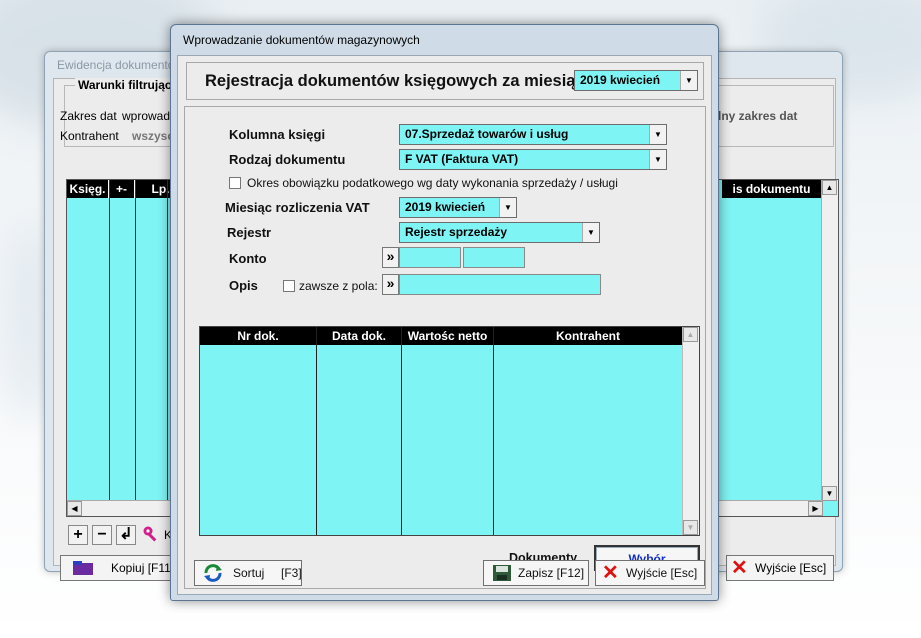 The height and width of the screenshot is (638, 921). What do you see at coordinates (74, 508) in the screenshot?
I see `scroll-left-icon: ◀` at bounding box center [74, 508].